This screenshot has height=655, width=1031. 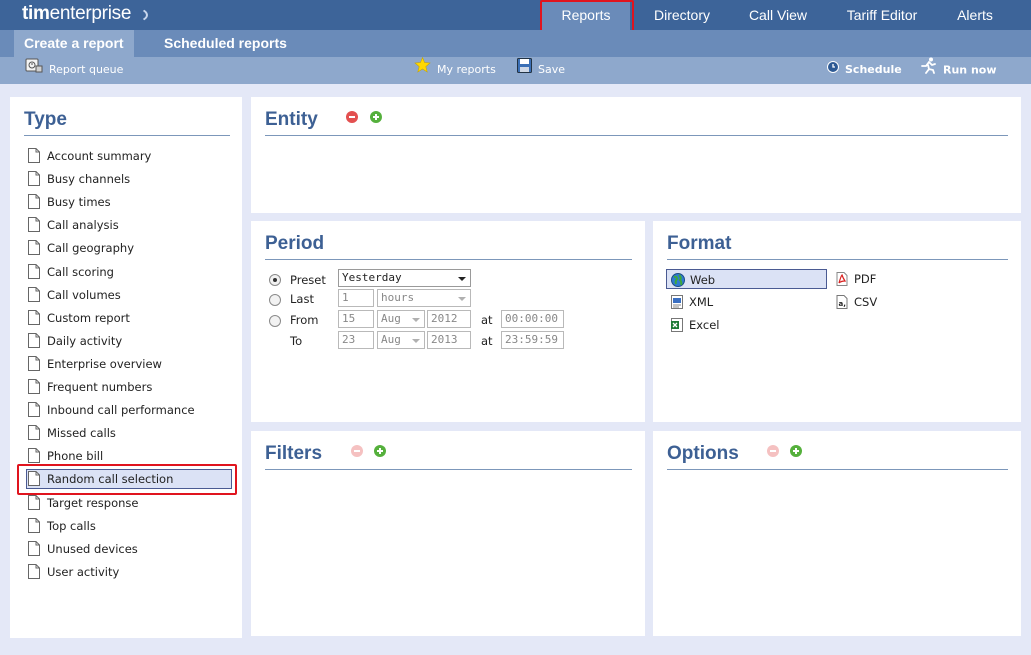 I want to click on from-month-value: Aug, so click(x=391, y=318).